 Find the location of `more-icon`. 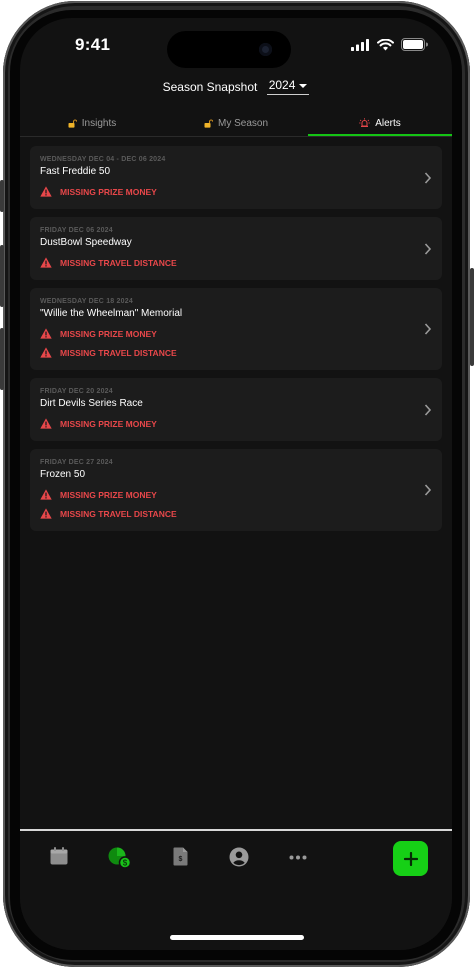

more-icon is located at coordinates (298, 857).